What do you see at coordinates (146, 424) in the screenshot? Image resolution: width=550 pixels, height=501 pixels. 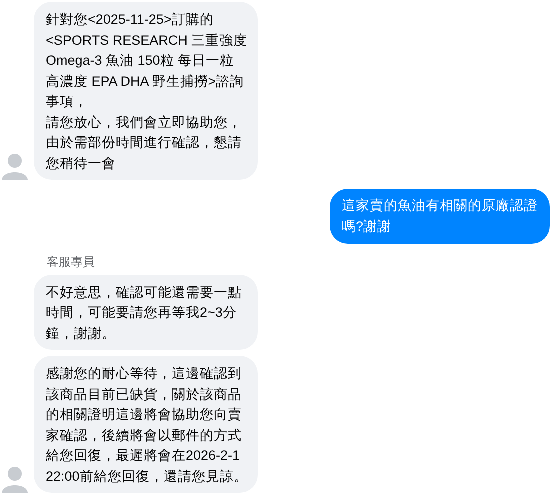 I see `message-bubble: 感謝您的耐心等待，這邊確認到該商品目前已缺貨，關於該商品的相關證明這邊將會協助您向賣家確認，後續將會以郵件的方式給您回復，最遲將會在2026-2-1 22:00前給您回復，還請您見諒。` at bounding box center [146, 424].